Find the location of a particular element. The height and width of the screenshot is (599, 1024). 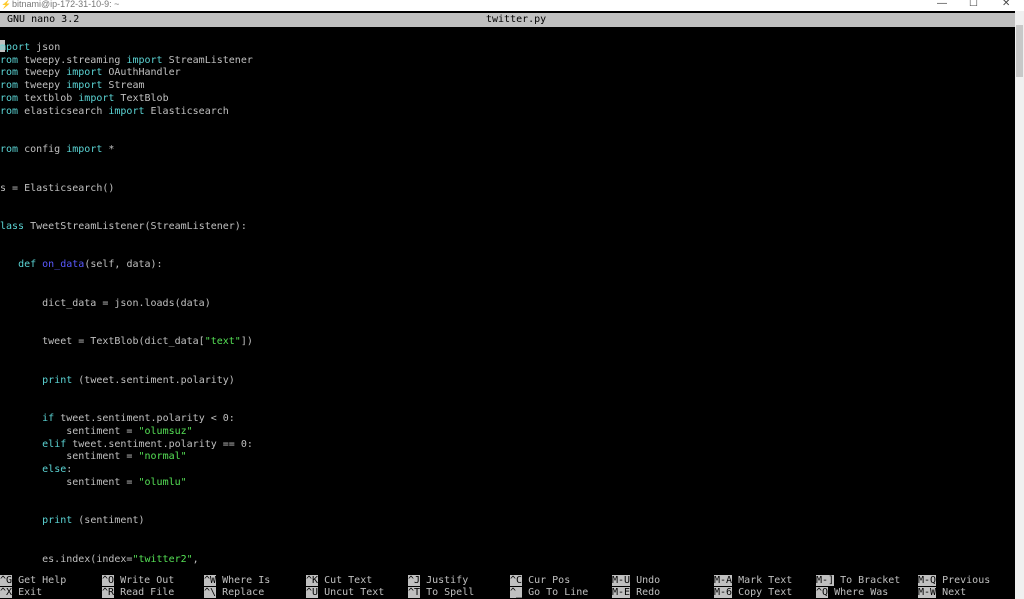

shortcut-item: M-] To Bracket is located at coordinates (858, 581).